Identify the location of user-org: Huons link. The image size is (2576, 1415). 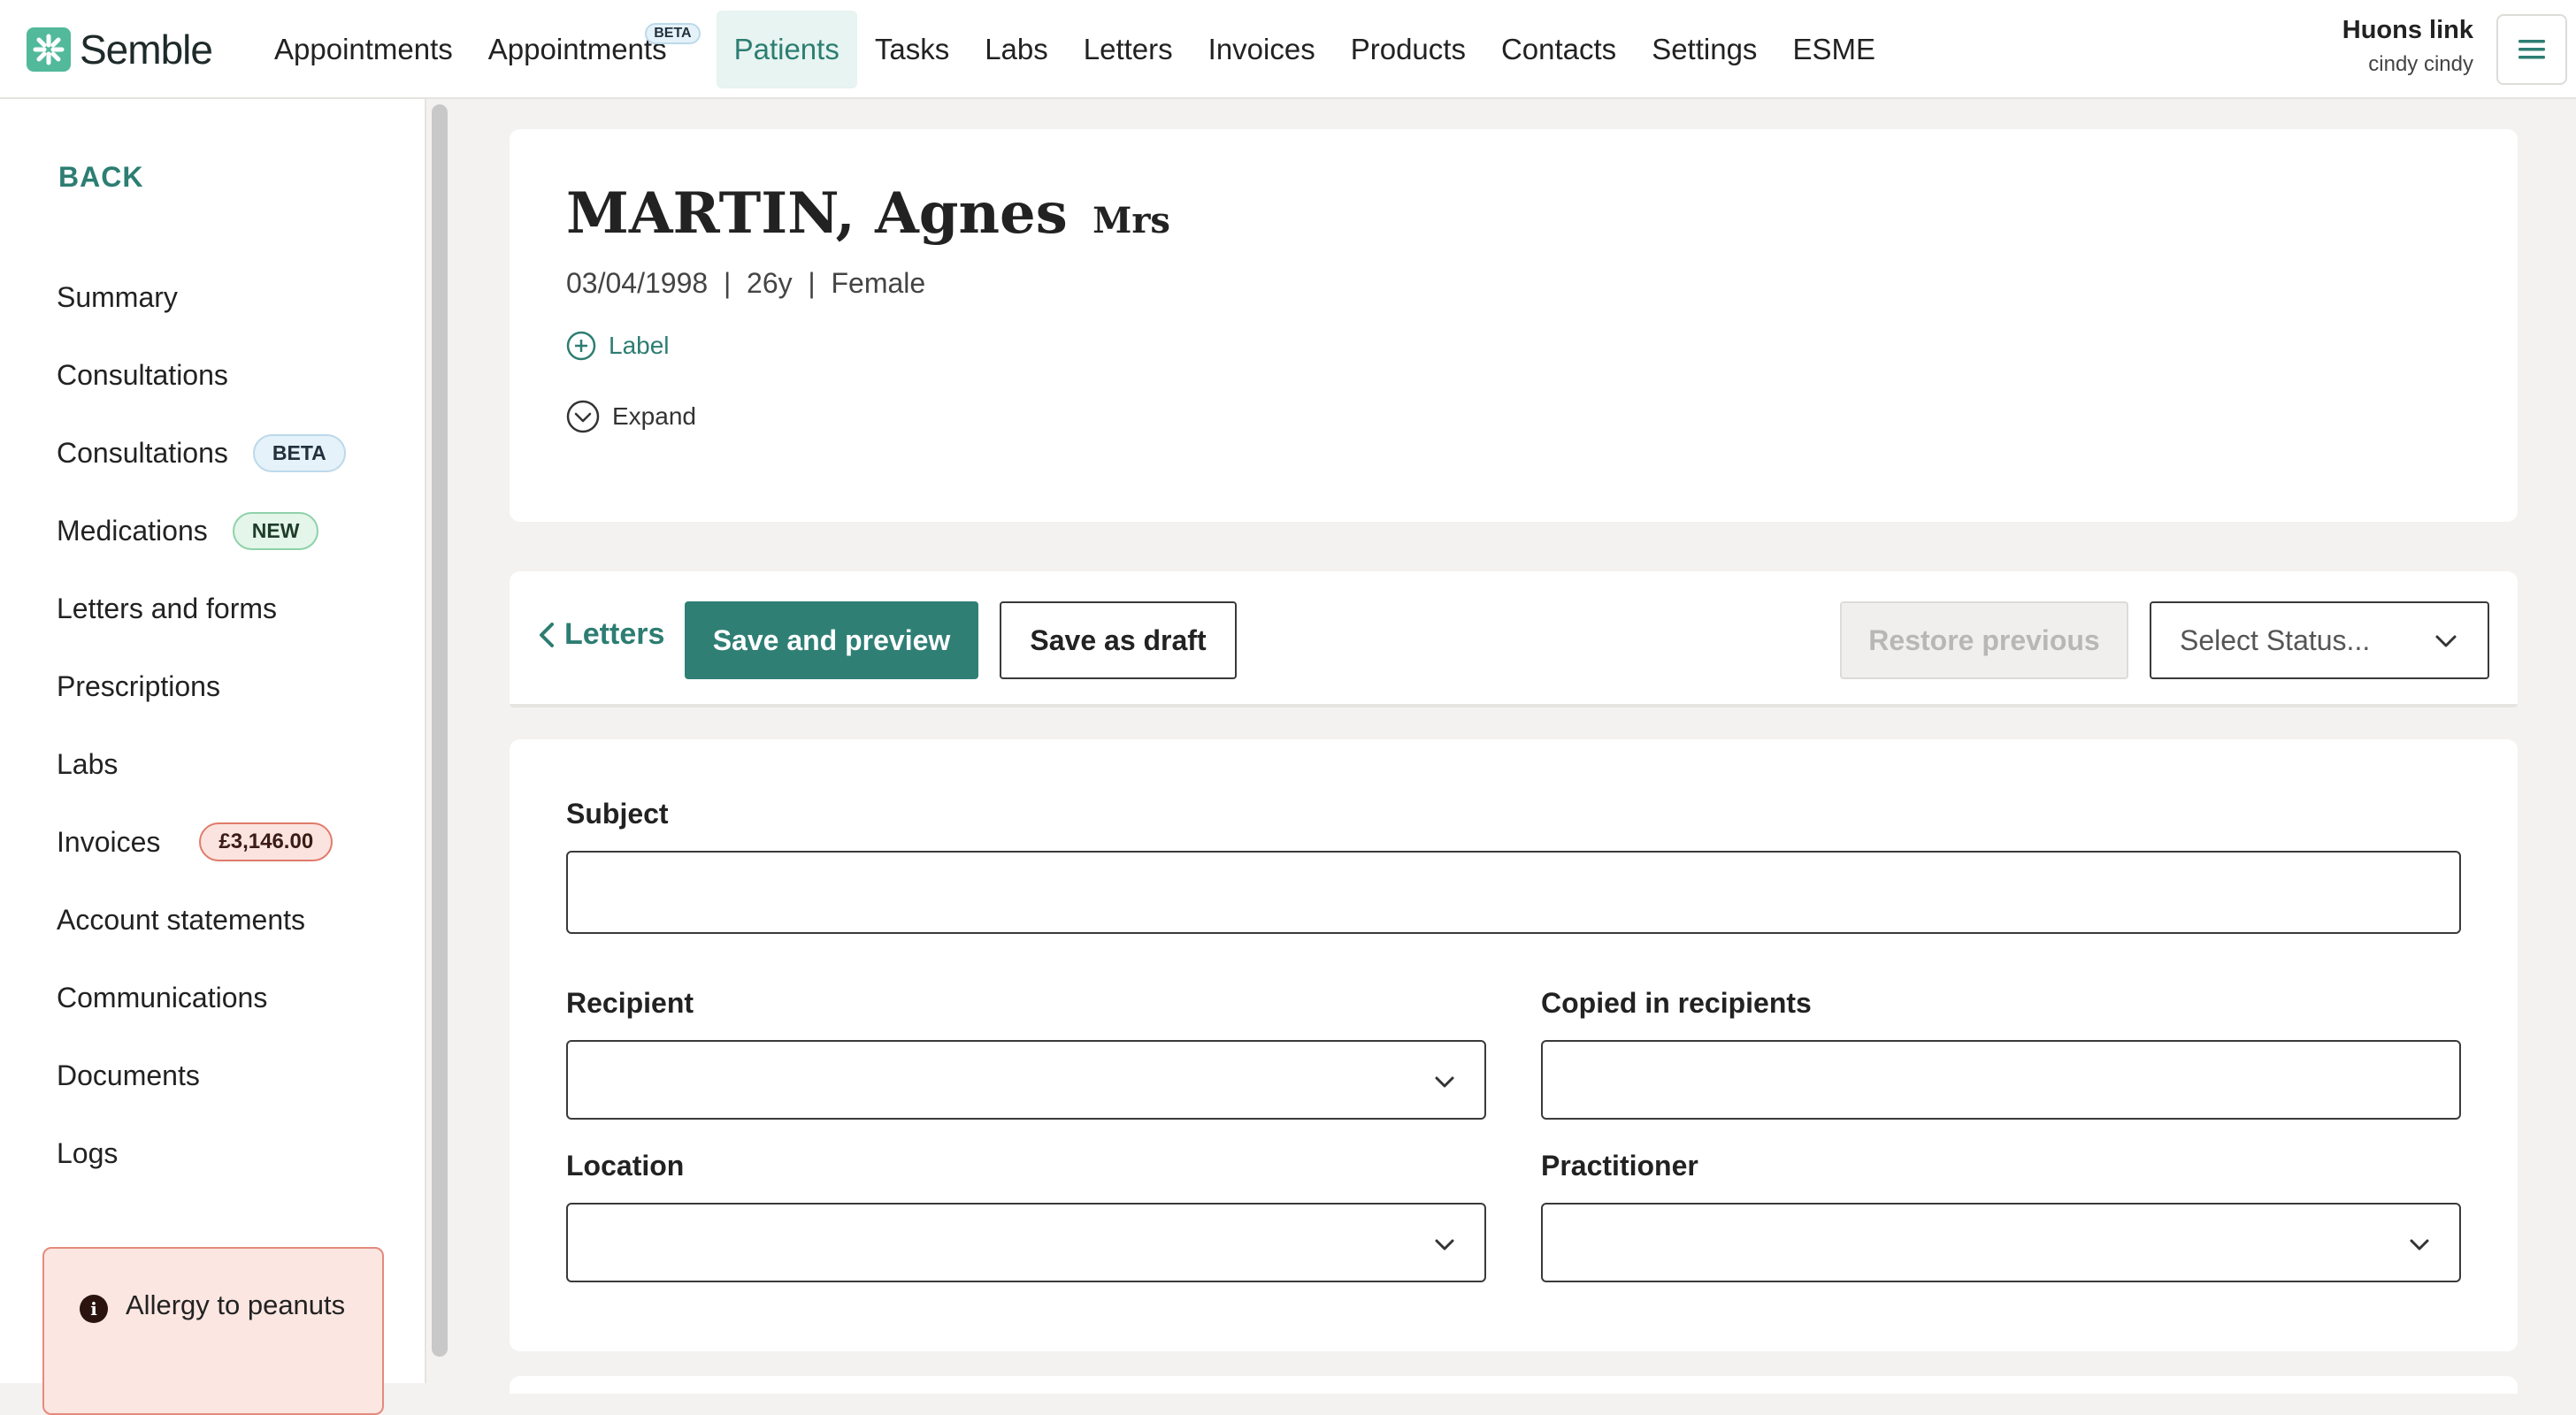
(2407, 30).